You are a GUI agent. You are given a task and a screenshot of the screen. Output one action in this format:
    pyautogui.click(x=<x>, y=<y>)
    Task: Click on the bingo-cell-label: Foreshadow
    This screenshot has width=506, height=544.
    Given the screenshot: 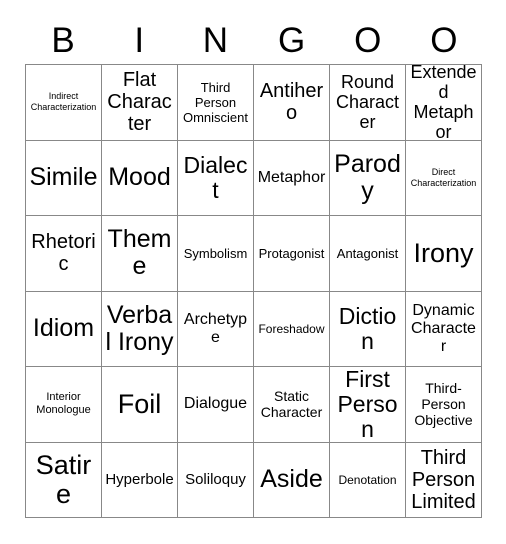 What is the action you would take?
    pyautogui.click(x=291, y=328)
    